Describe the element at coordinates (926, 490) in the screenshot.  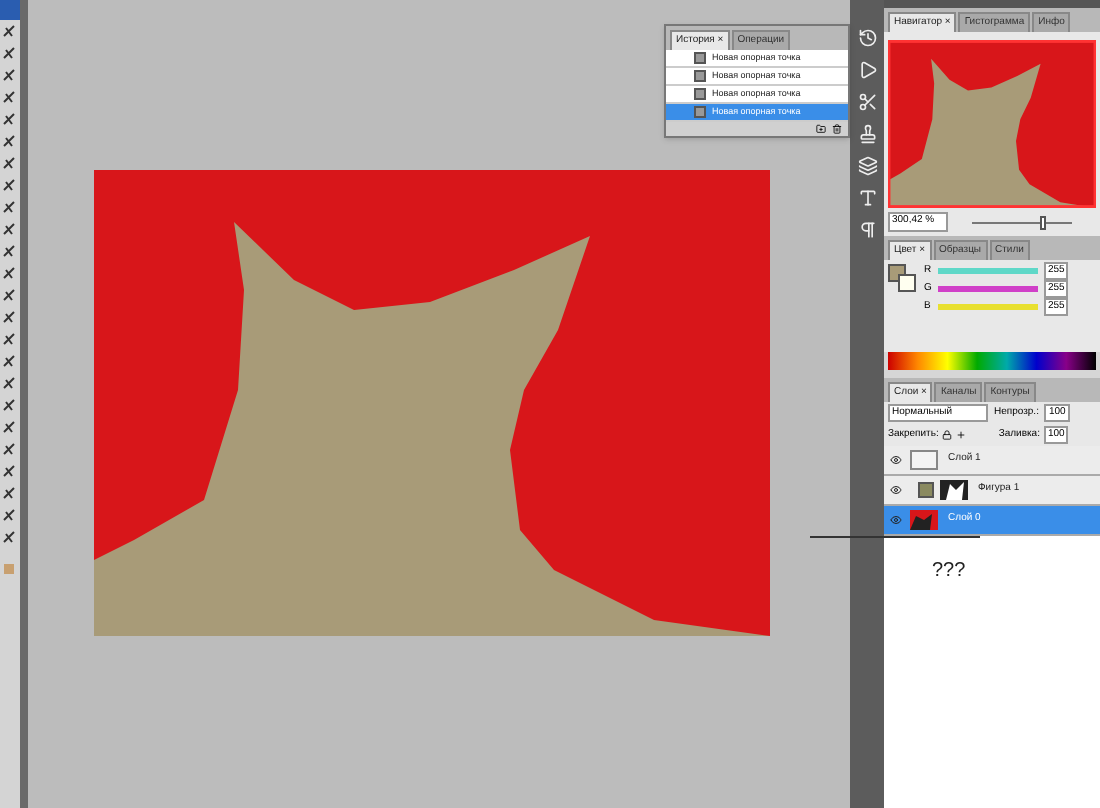
I see `shape-fill-swatch` at that location.